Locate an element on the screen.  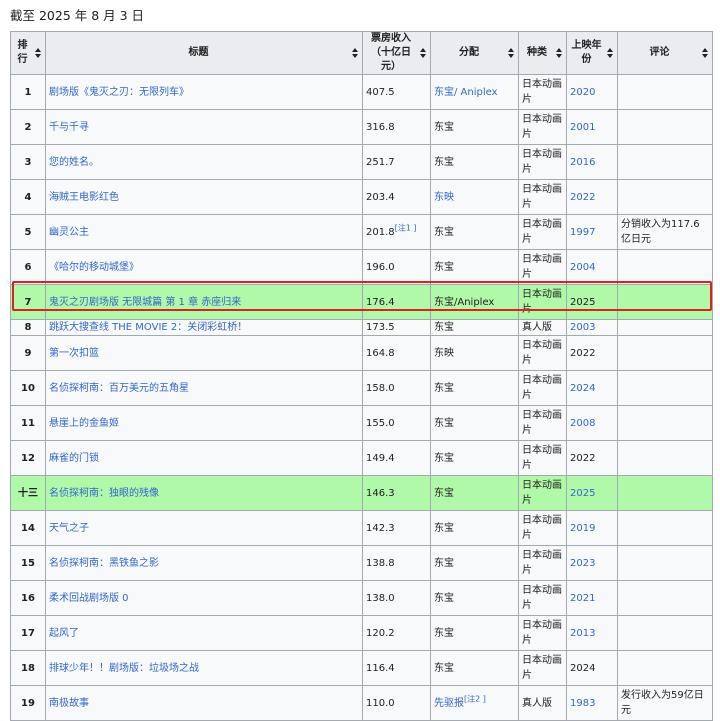
movie-title-link: 名侦探柯南：独眼的残像 is located at coordinates (104, 493).